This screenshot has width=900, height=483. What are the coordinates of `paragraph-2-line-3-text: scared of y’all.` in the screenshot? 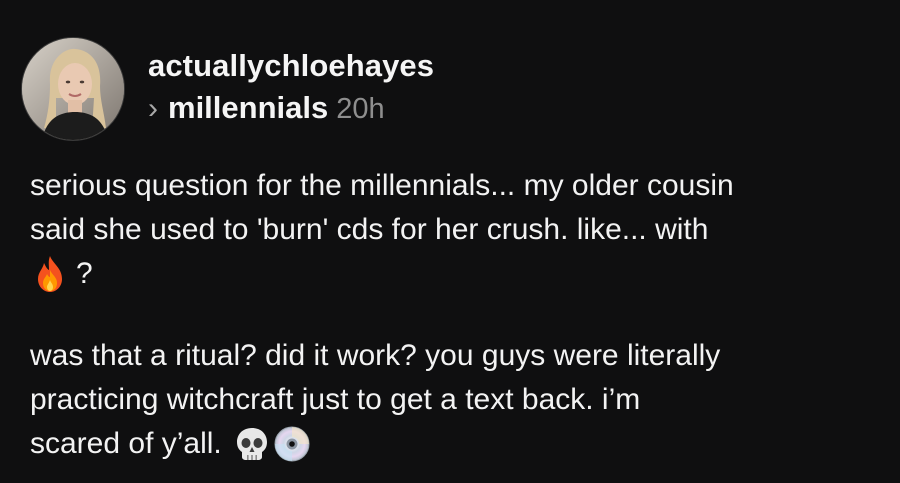 It's located at (126, 443).